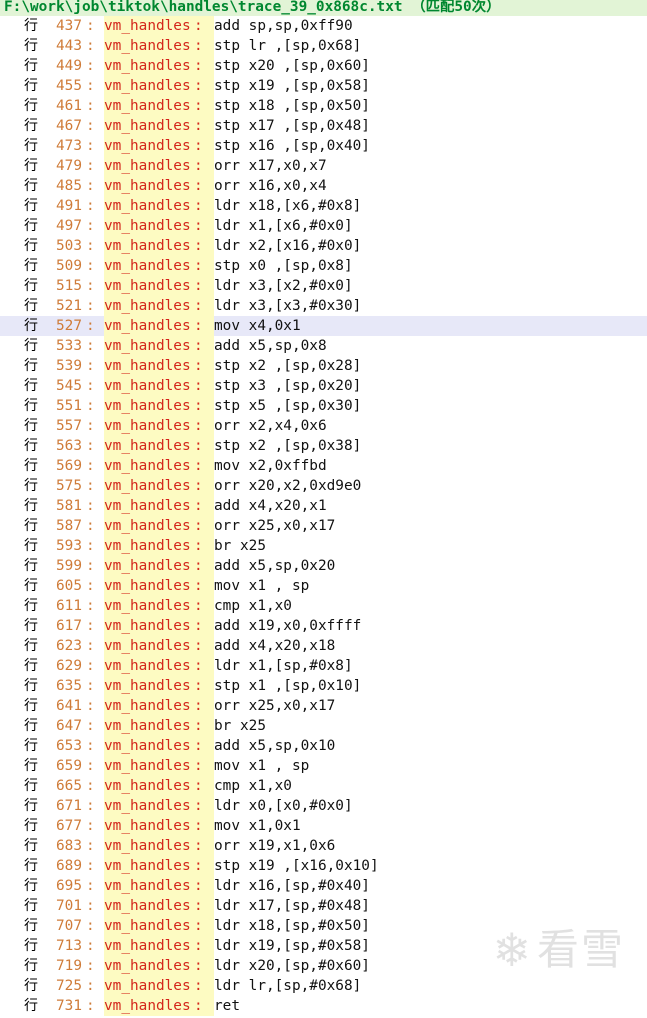 Image resolution: width=647 pixels, height=1018 pixels. Describe the element at coordinates (323, 946) in the screenshot. I see `search-result-row: 行 713: vm_handles: ldr x19,[sp,#0x58]` at that location.